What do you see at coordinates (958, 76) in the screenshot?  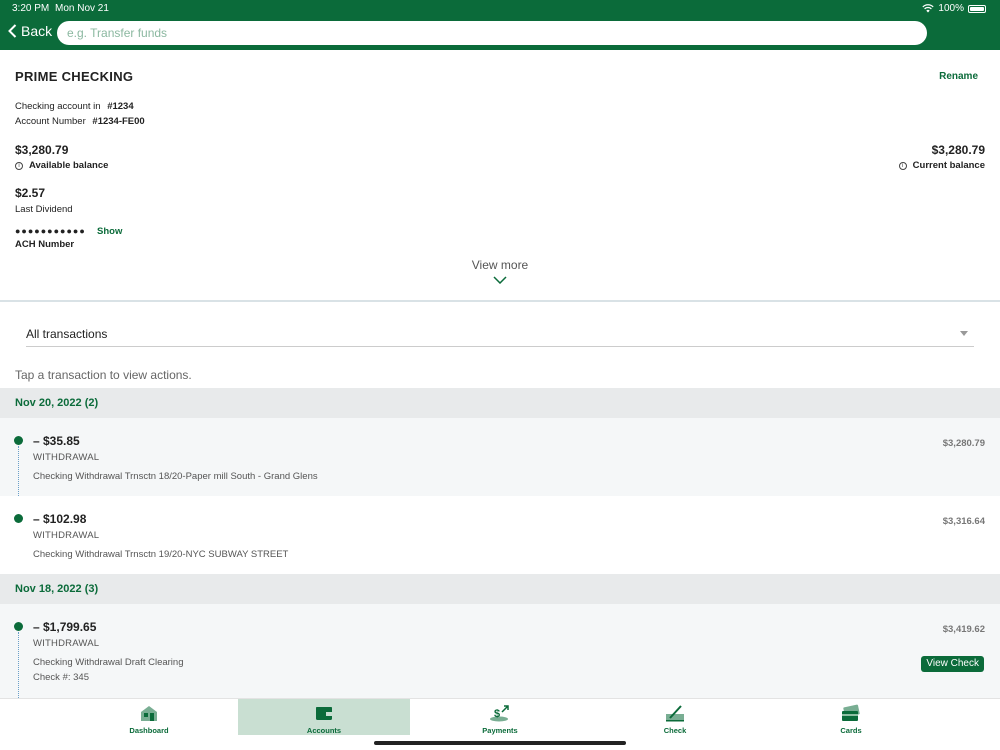 I see `rename-button: Rename` at bounding box center [958, 76].